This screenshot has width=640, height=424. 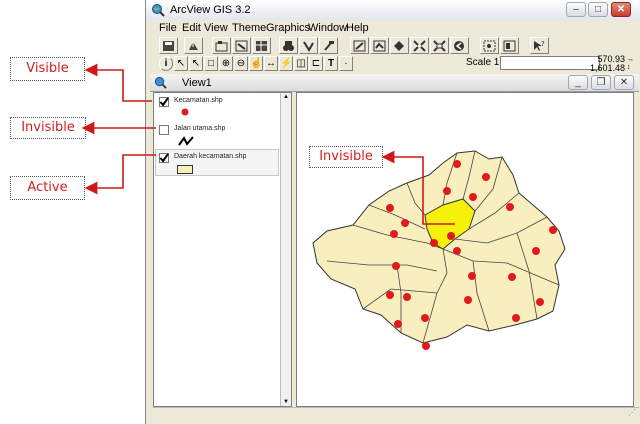 I want to click on red-point-symbol, so click(x=185, y=112).